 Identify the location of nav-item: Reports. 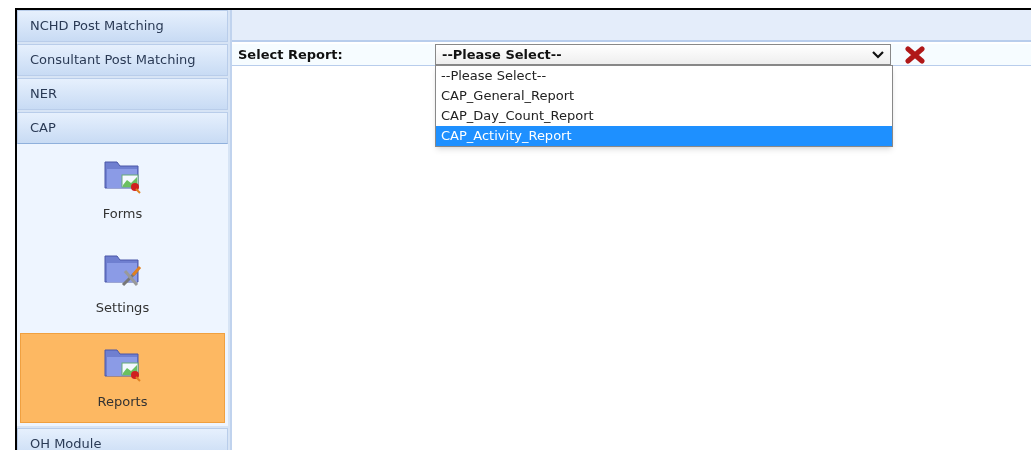
(122, 378).